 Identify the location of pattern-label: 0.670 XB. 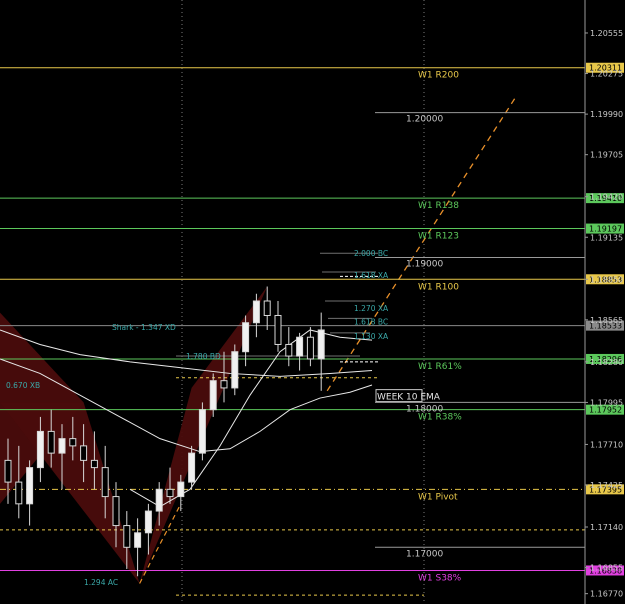
(23, 385).